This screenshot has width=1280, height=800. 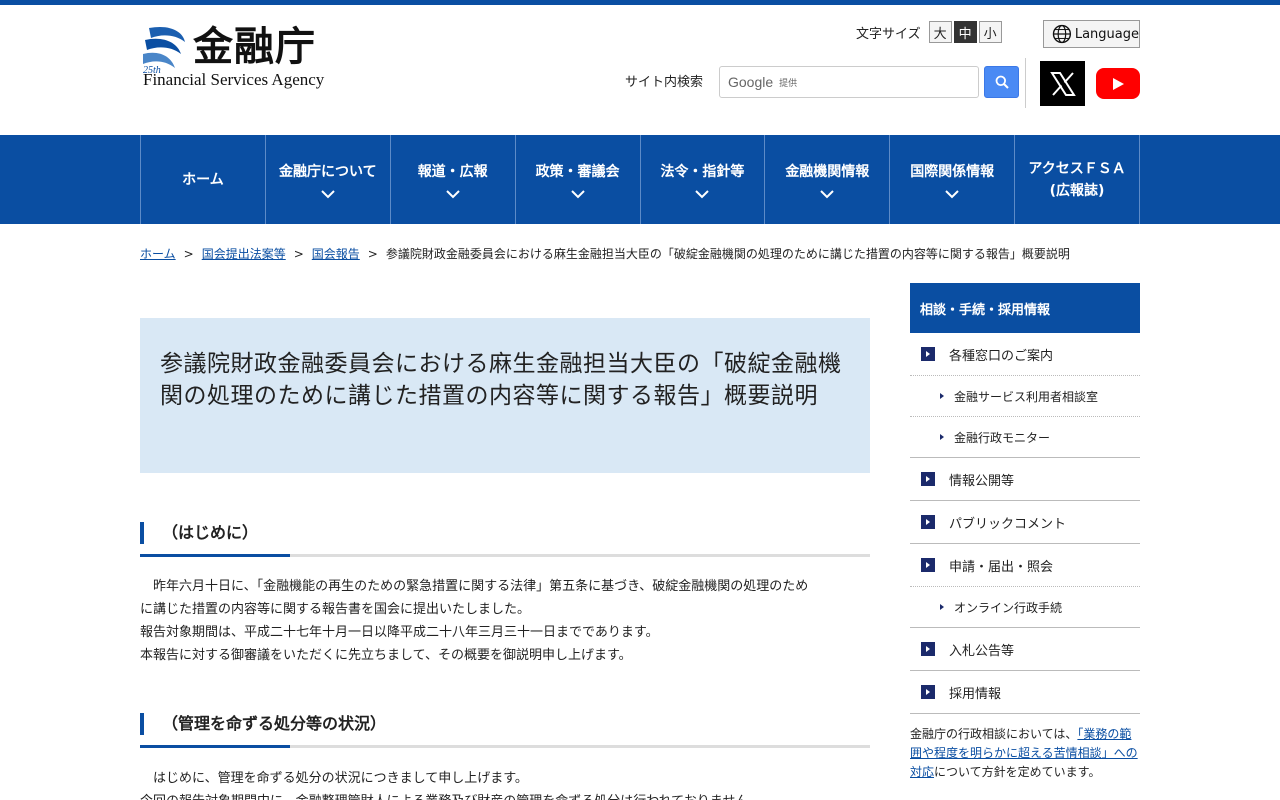 I want to click on sidebar-item-public-comment: パブリックコメント, so click(x=1025, y=522).